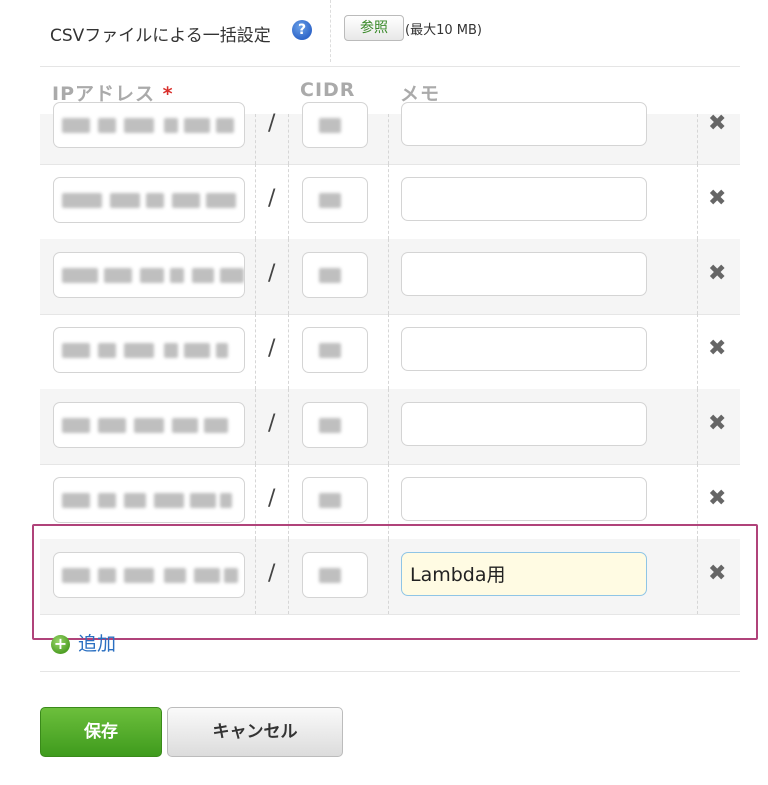  I want to click on add-icon: +, so click(60, 644).